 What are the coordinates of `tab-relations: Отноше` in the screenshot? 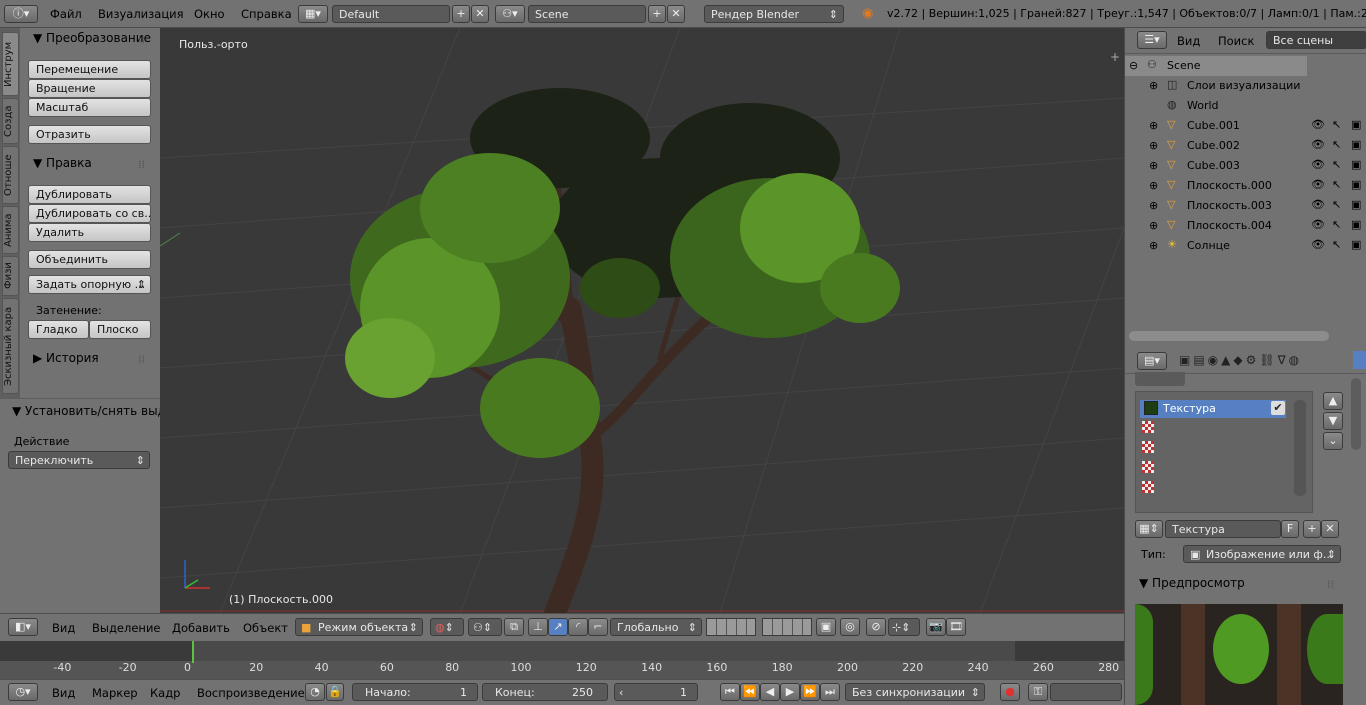 It's located at (10, 175).